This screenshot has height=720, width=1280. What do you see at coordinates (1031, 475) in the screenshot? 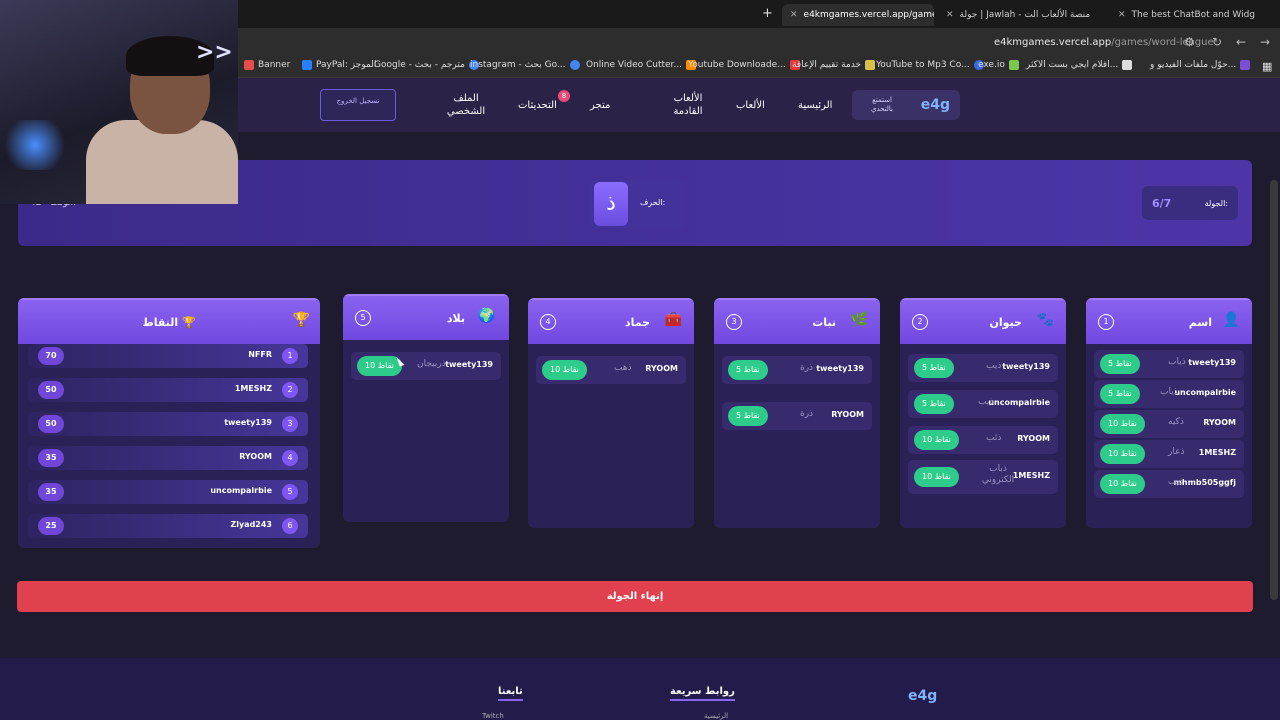
I see `answer-player: 1MESHZ` at bounding box center [1031, 475].